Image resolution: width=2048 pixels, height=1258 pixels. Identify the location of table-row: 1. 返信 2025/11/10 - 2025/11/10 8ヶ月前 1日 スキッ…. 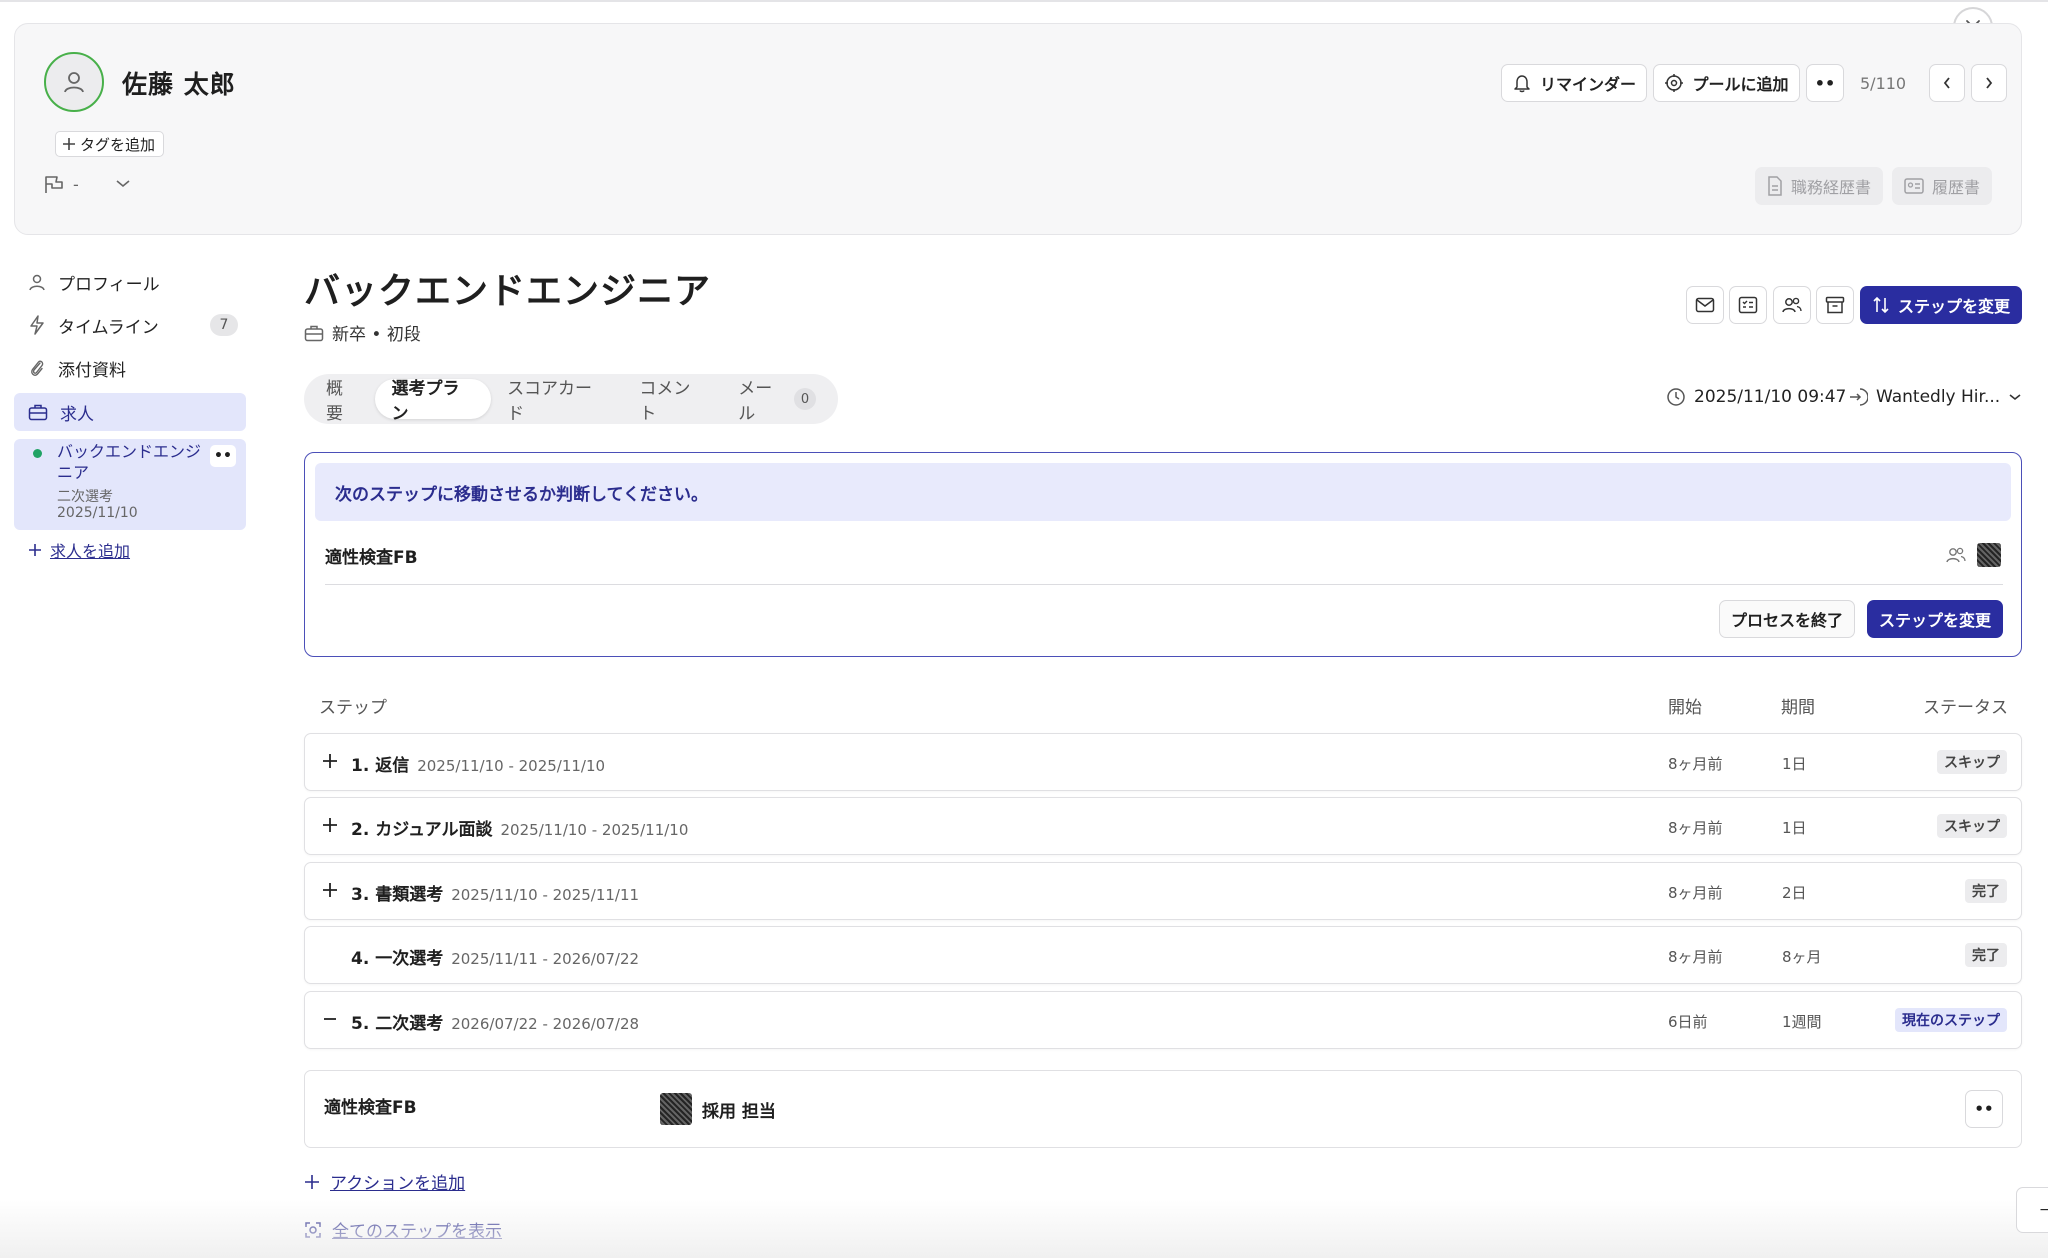
(1163, 762).